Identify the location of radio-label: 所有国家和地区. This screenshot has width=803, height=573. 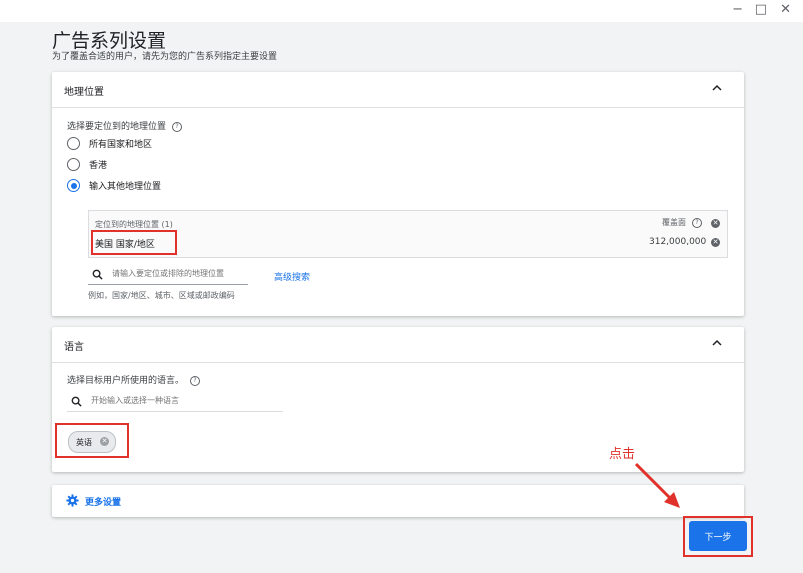
(121, 145).